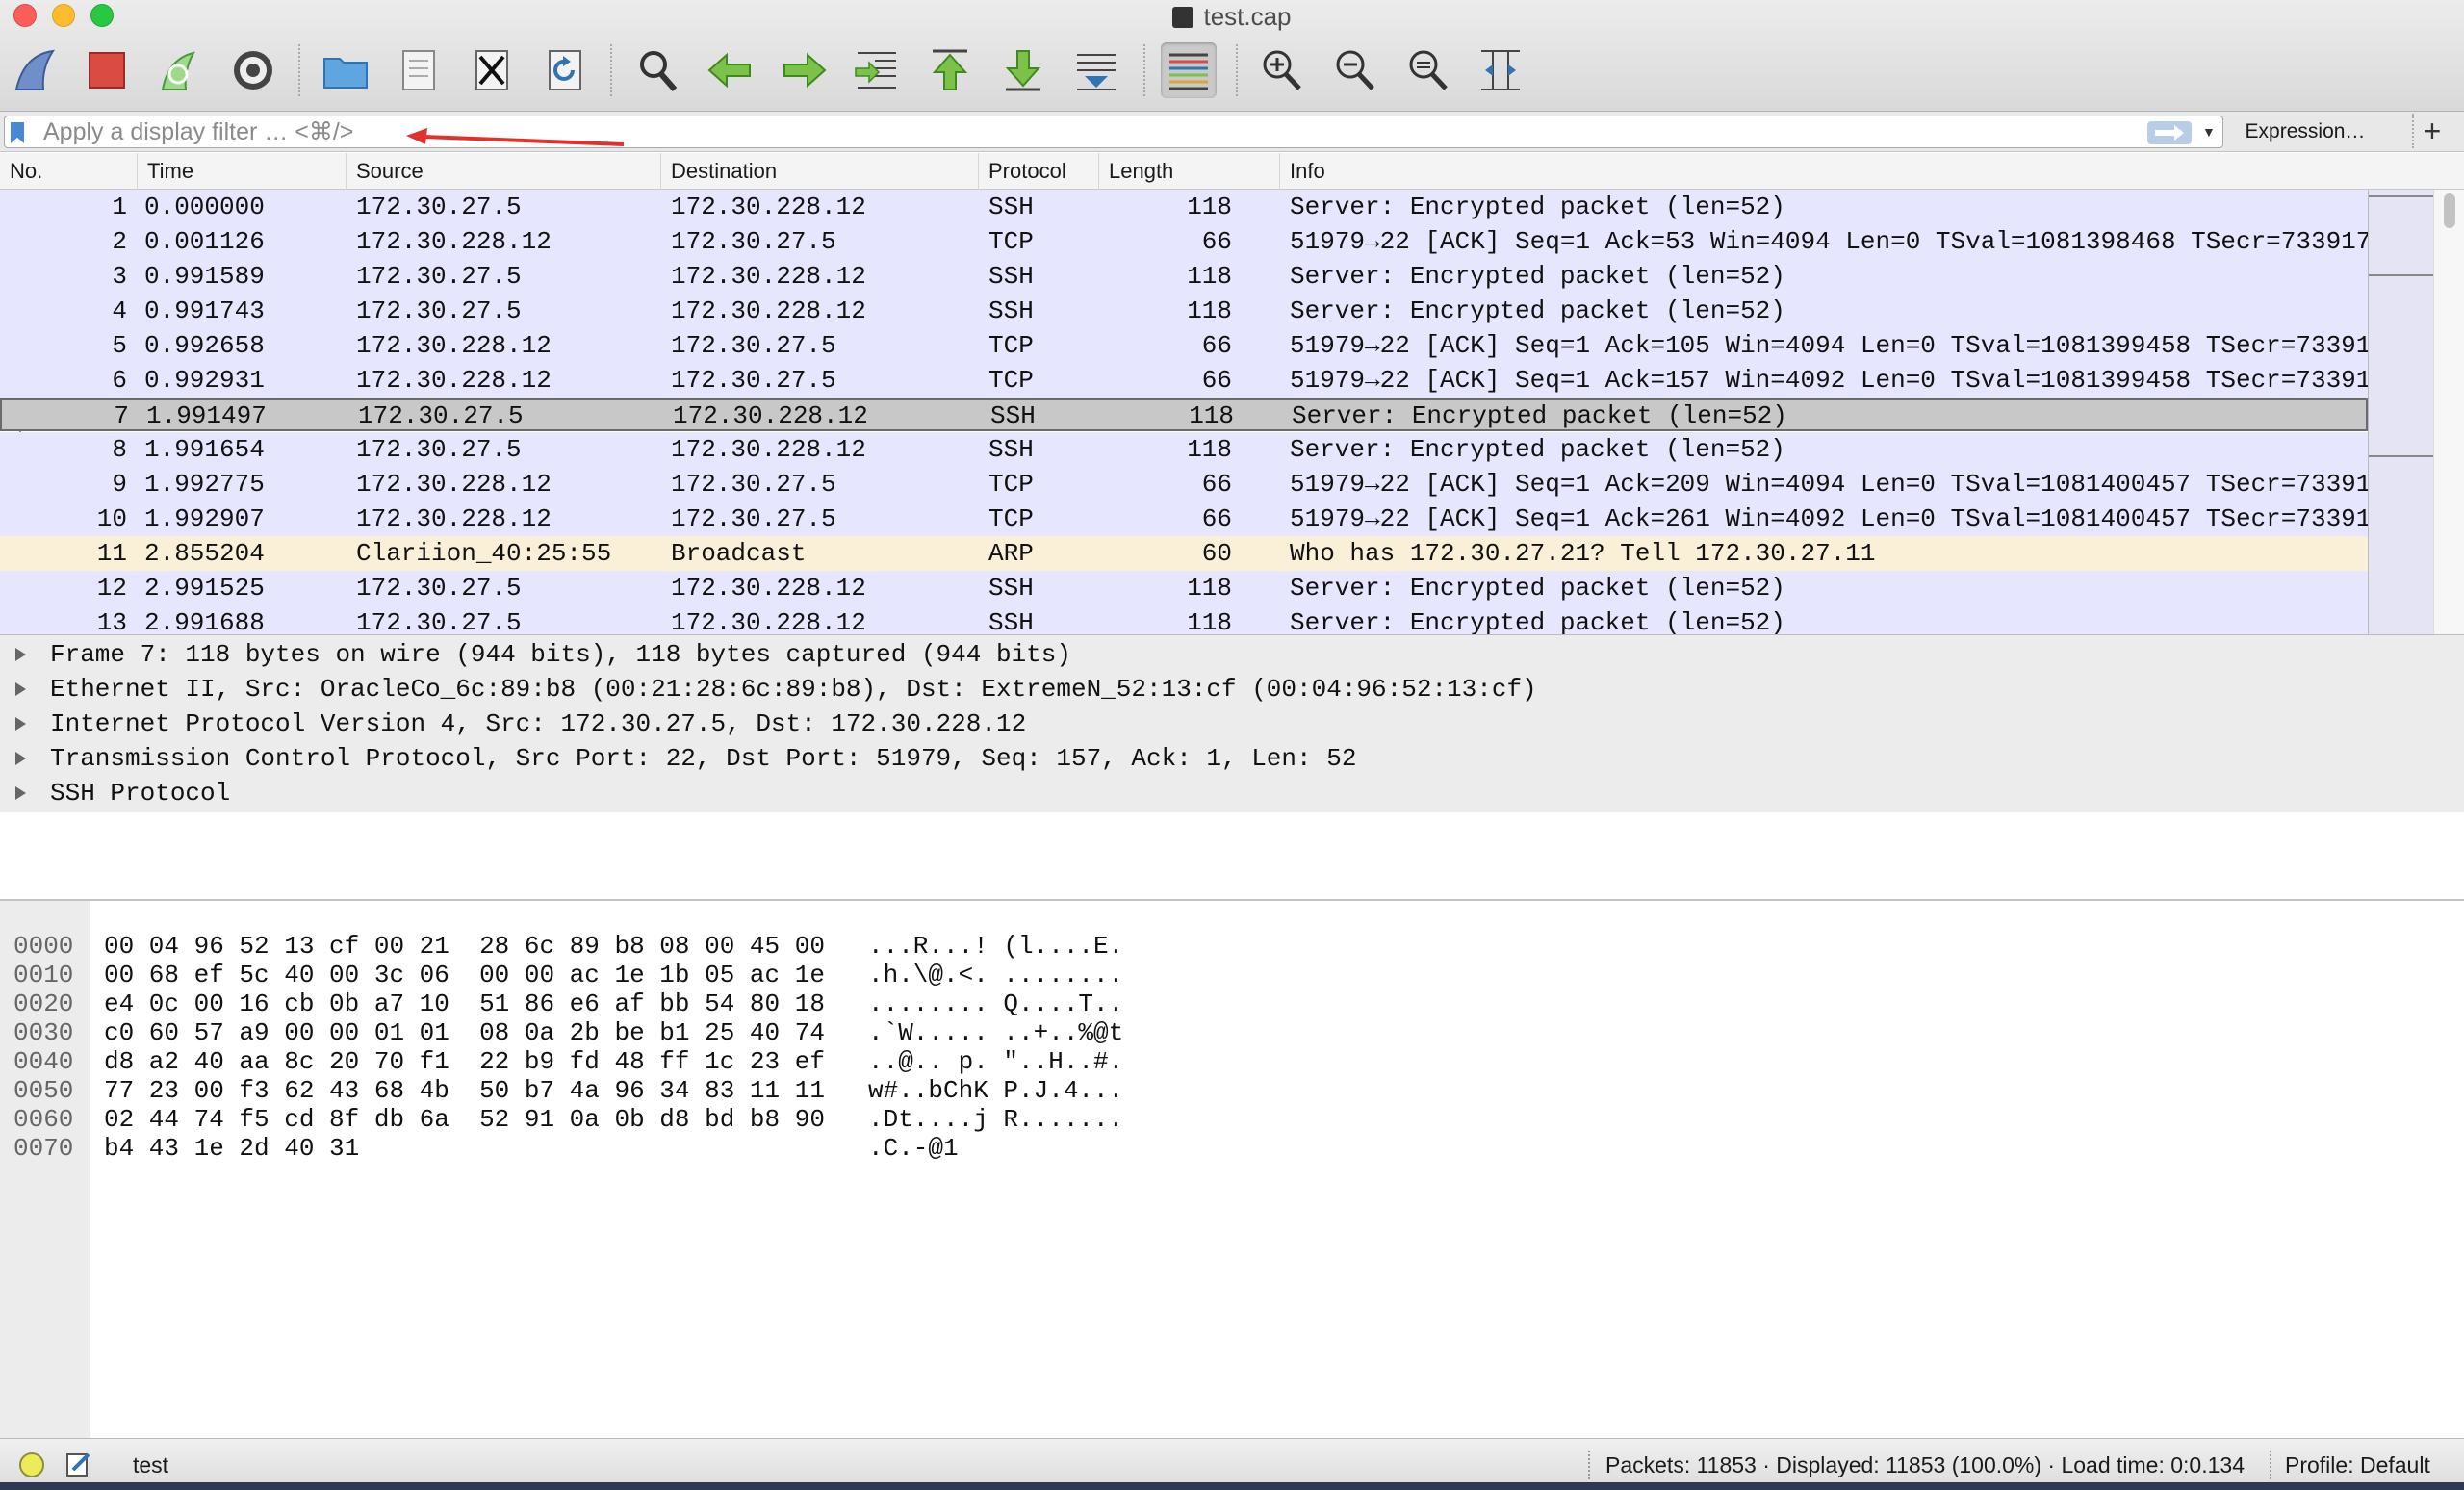 The image size is (2464, 1490). What do you see at coordinates (253, 70) in the screenshot?
I see `capture-options-icon` at bounding box center [253, 70].